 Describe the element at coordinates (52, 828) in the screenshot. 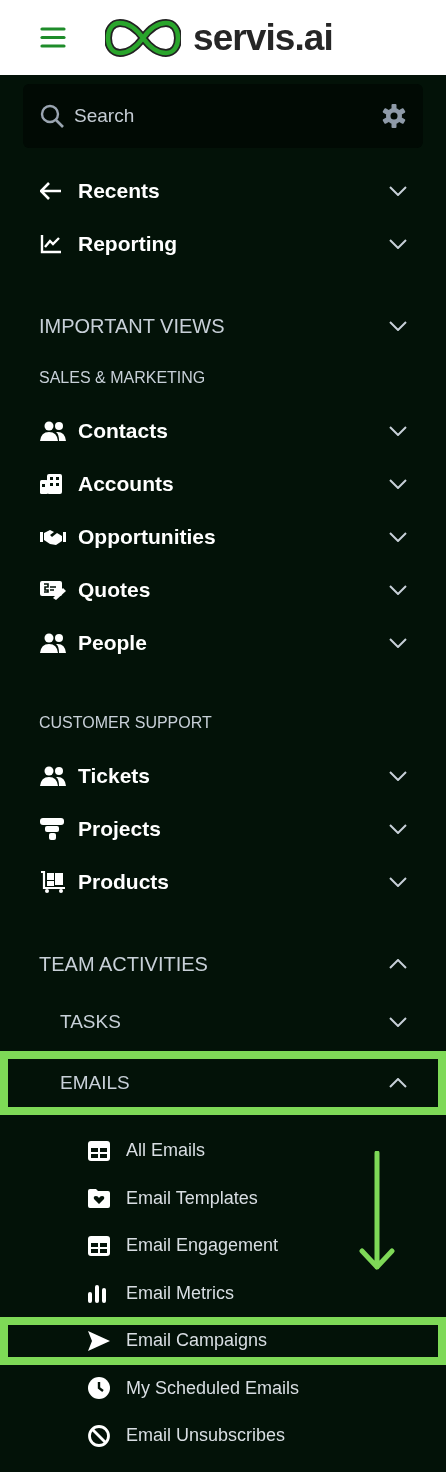

I see `tag-stack-icon` at that location.